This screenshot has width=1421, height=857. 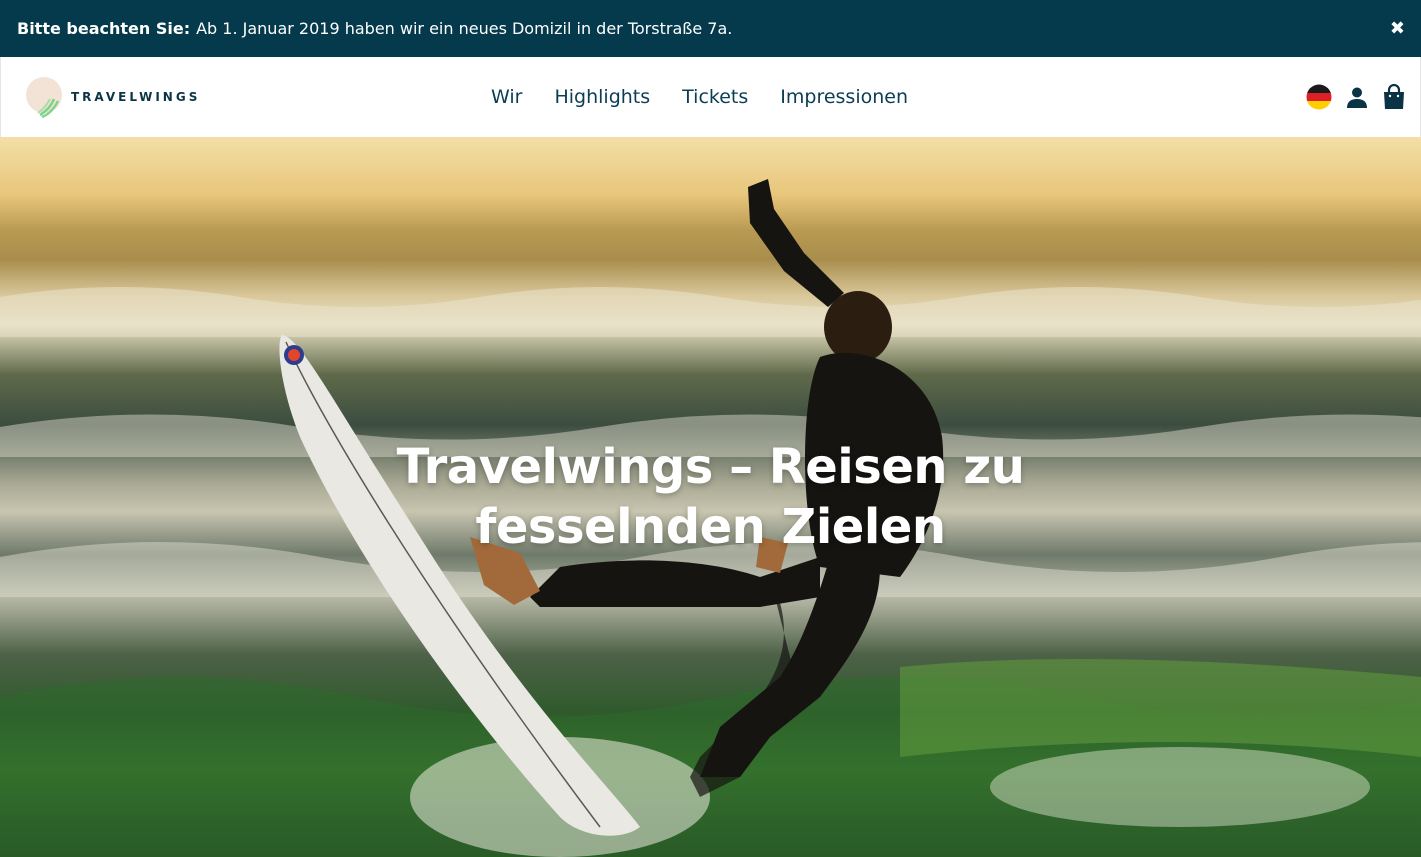 What do you see at coordinates (844, 97) in the screenshot?
I see `nav-item-impressionen: Impressionen` at bounding box center [844, 97].